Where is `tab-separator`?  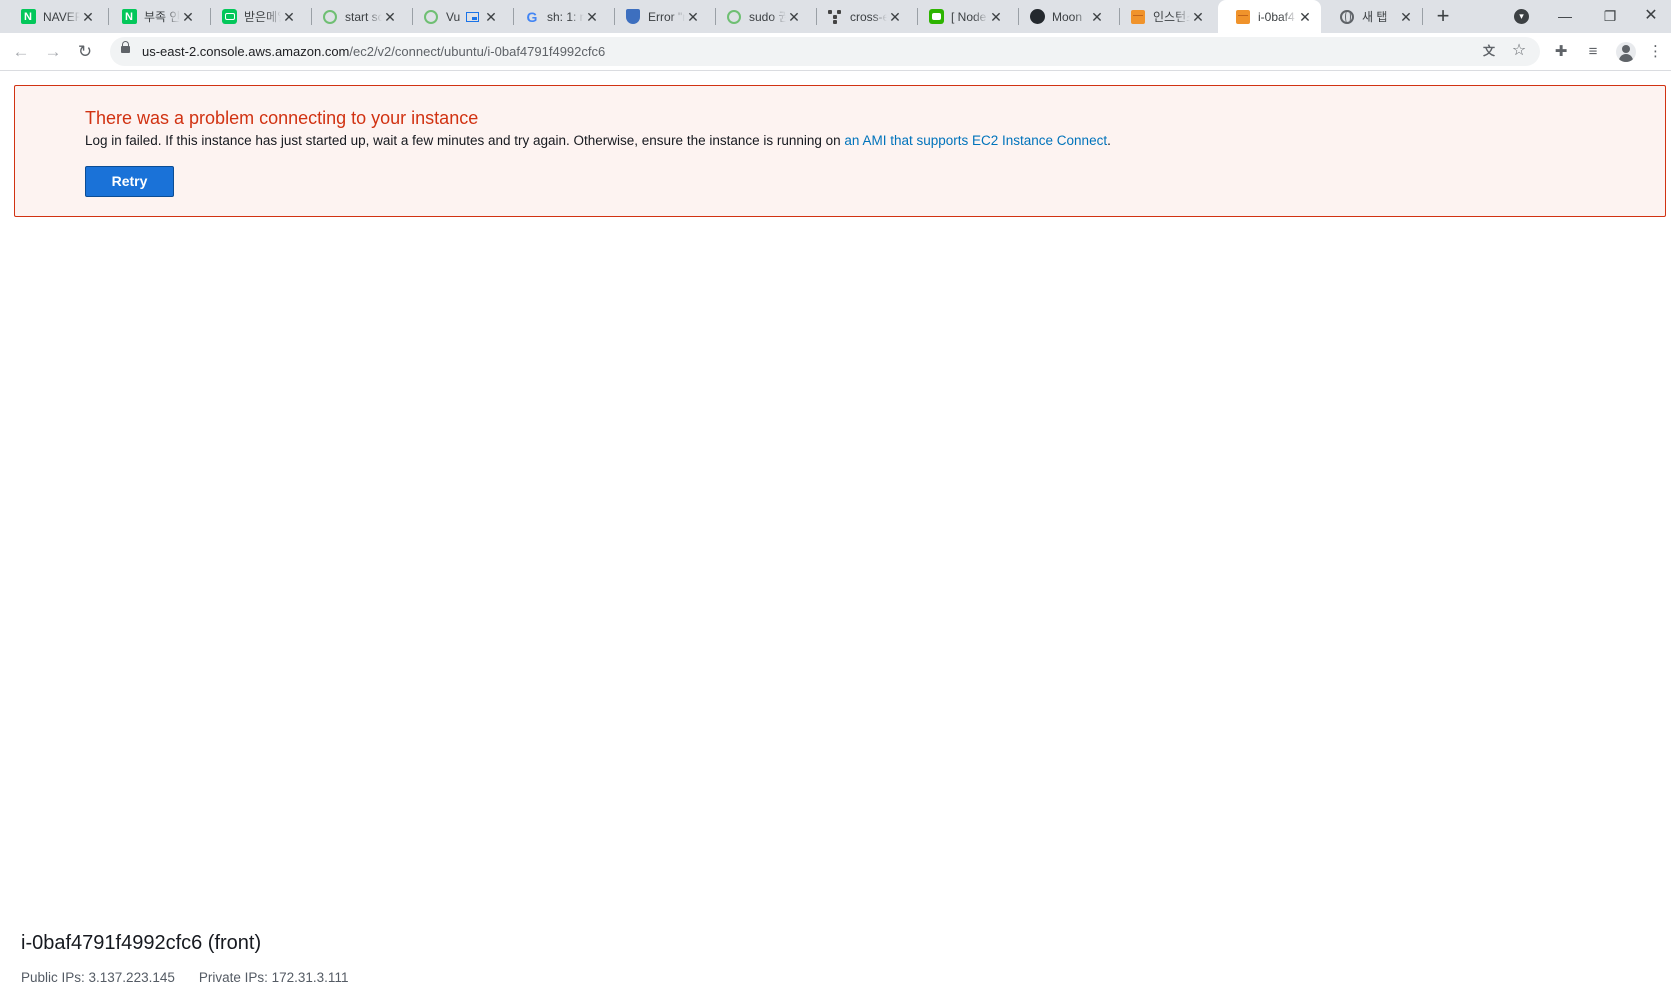
tab-separator is located at coordinates (1422, 16).